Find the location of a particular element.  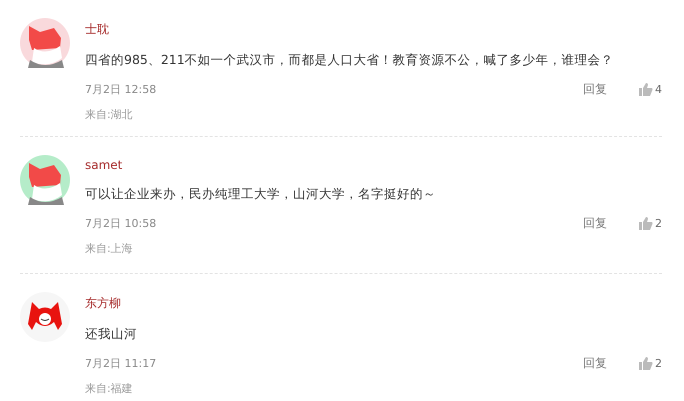

comment-text: 可以让企业来办，民办纯理工大学，山河大学，名字挺好的～ is located at coordinates (261, 194).